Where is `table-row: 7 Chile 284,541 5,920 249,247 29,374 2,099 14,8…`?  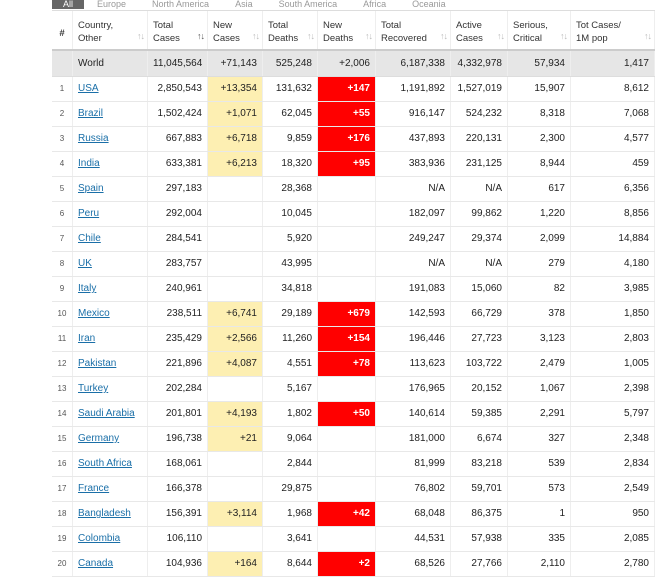
table-row: 7 Chile 284,541 5,920 249,247 29,374 2,099 14,8… is located at coordinates (353, 239).